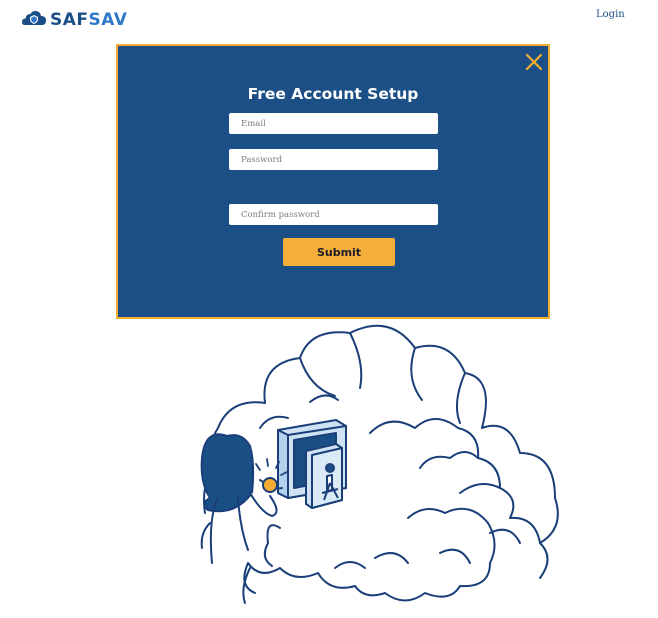  I want to click on submit-button: Submit, so click(339, 252).